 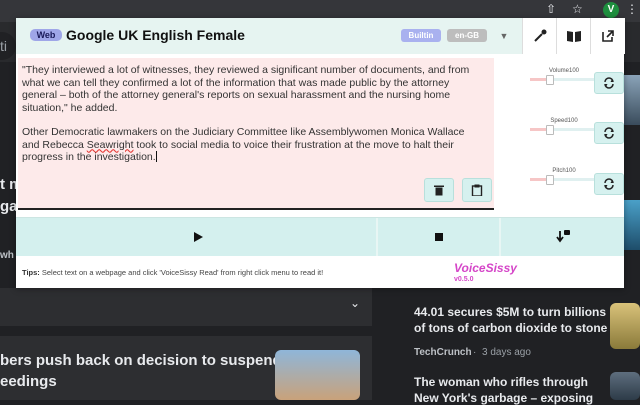 I want to click on speed-reset-button, so click(x=609, y=133).